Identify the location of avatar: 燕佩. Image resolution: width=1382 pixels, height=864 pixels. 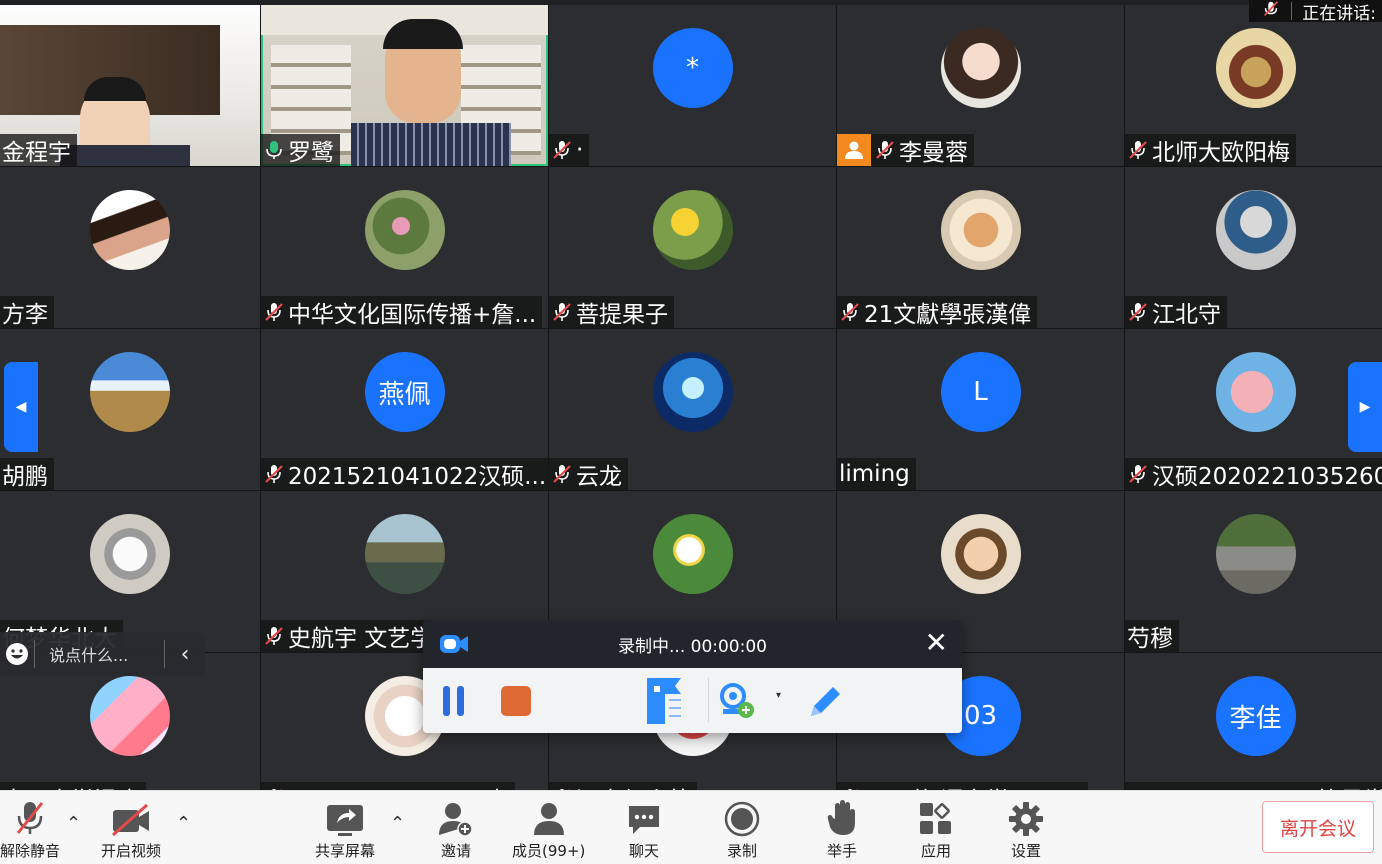
(404, 392).